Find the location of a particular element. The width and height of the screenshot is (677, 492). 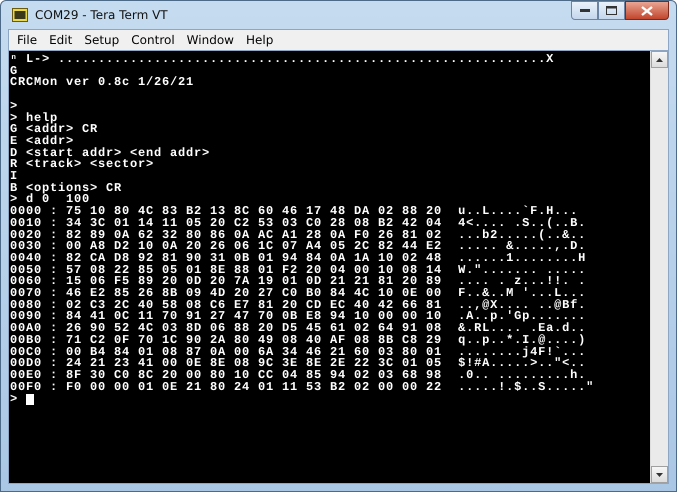

terminal-line: 0060 : 15 06 F5 89 20 0D 20 7A 19 01 0D 21 21 81 20 89 .... . z...!!. . is located at coordinates (298, 282).